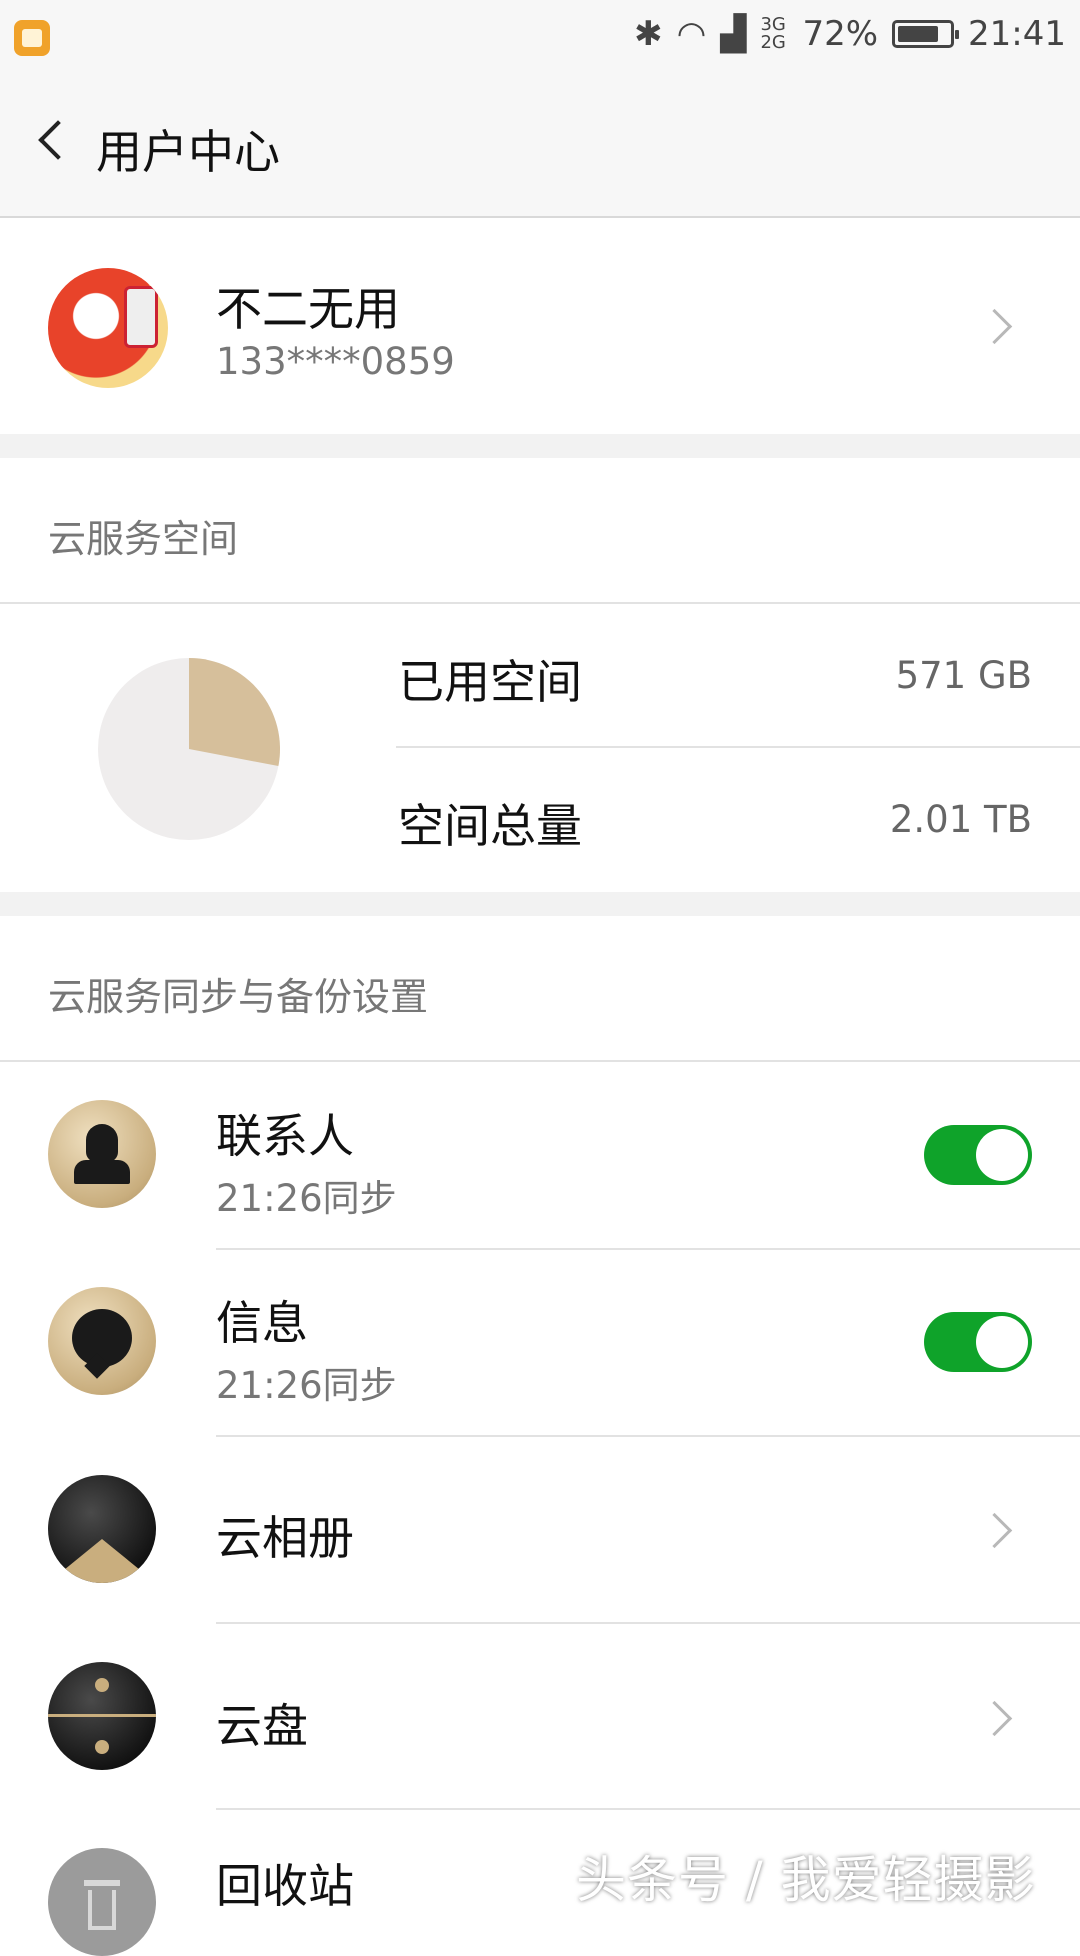 The width and height of the screenshot is (1080, 1956). Describe the element at coordinates (308, 309) in the screenshot. I see `user-name: 不二无用` at that location.